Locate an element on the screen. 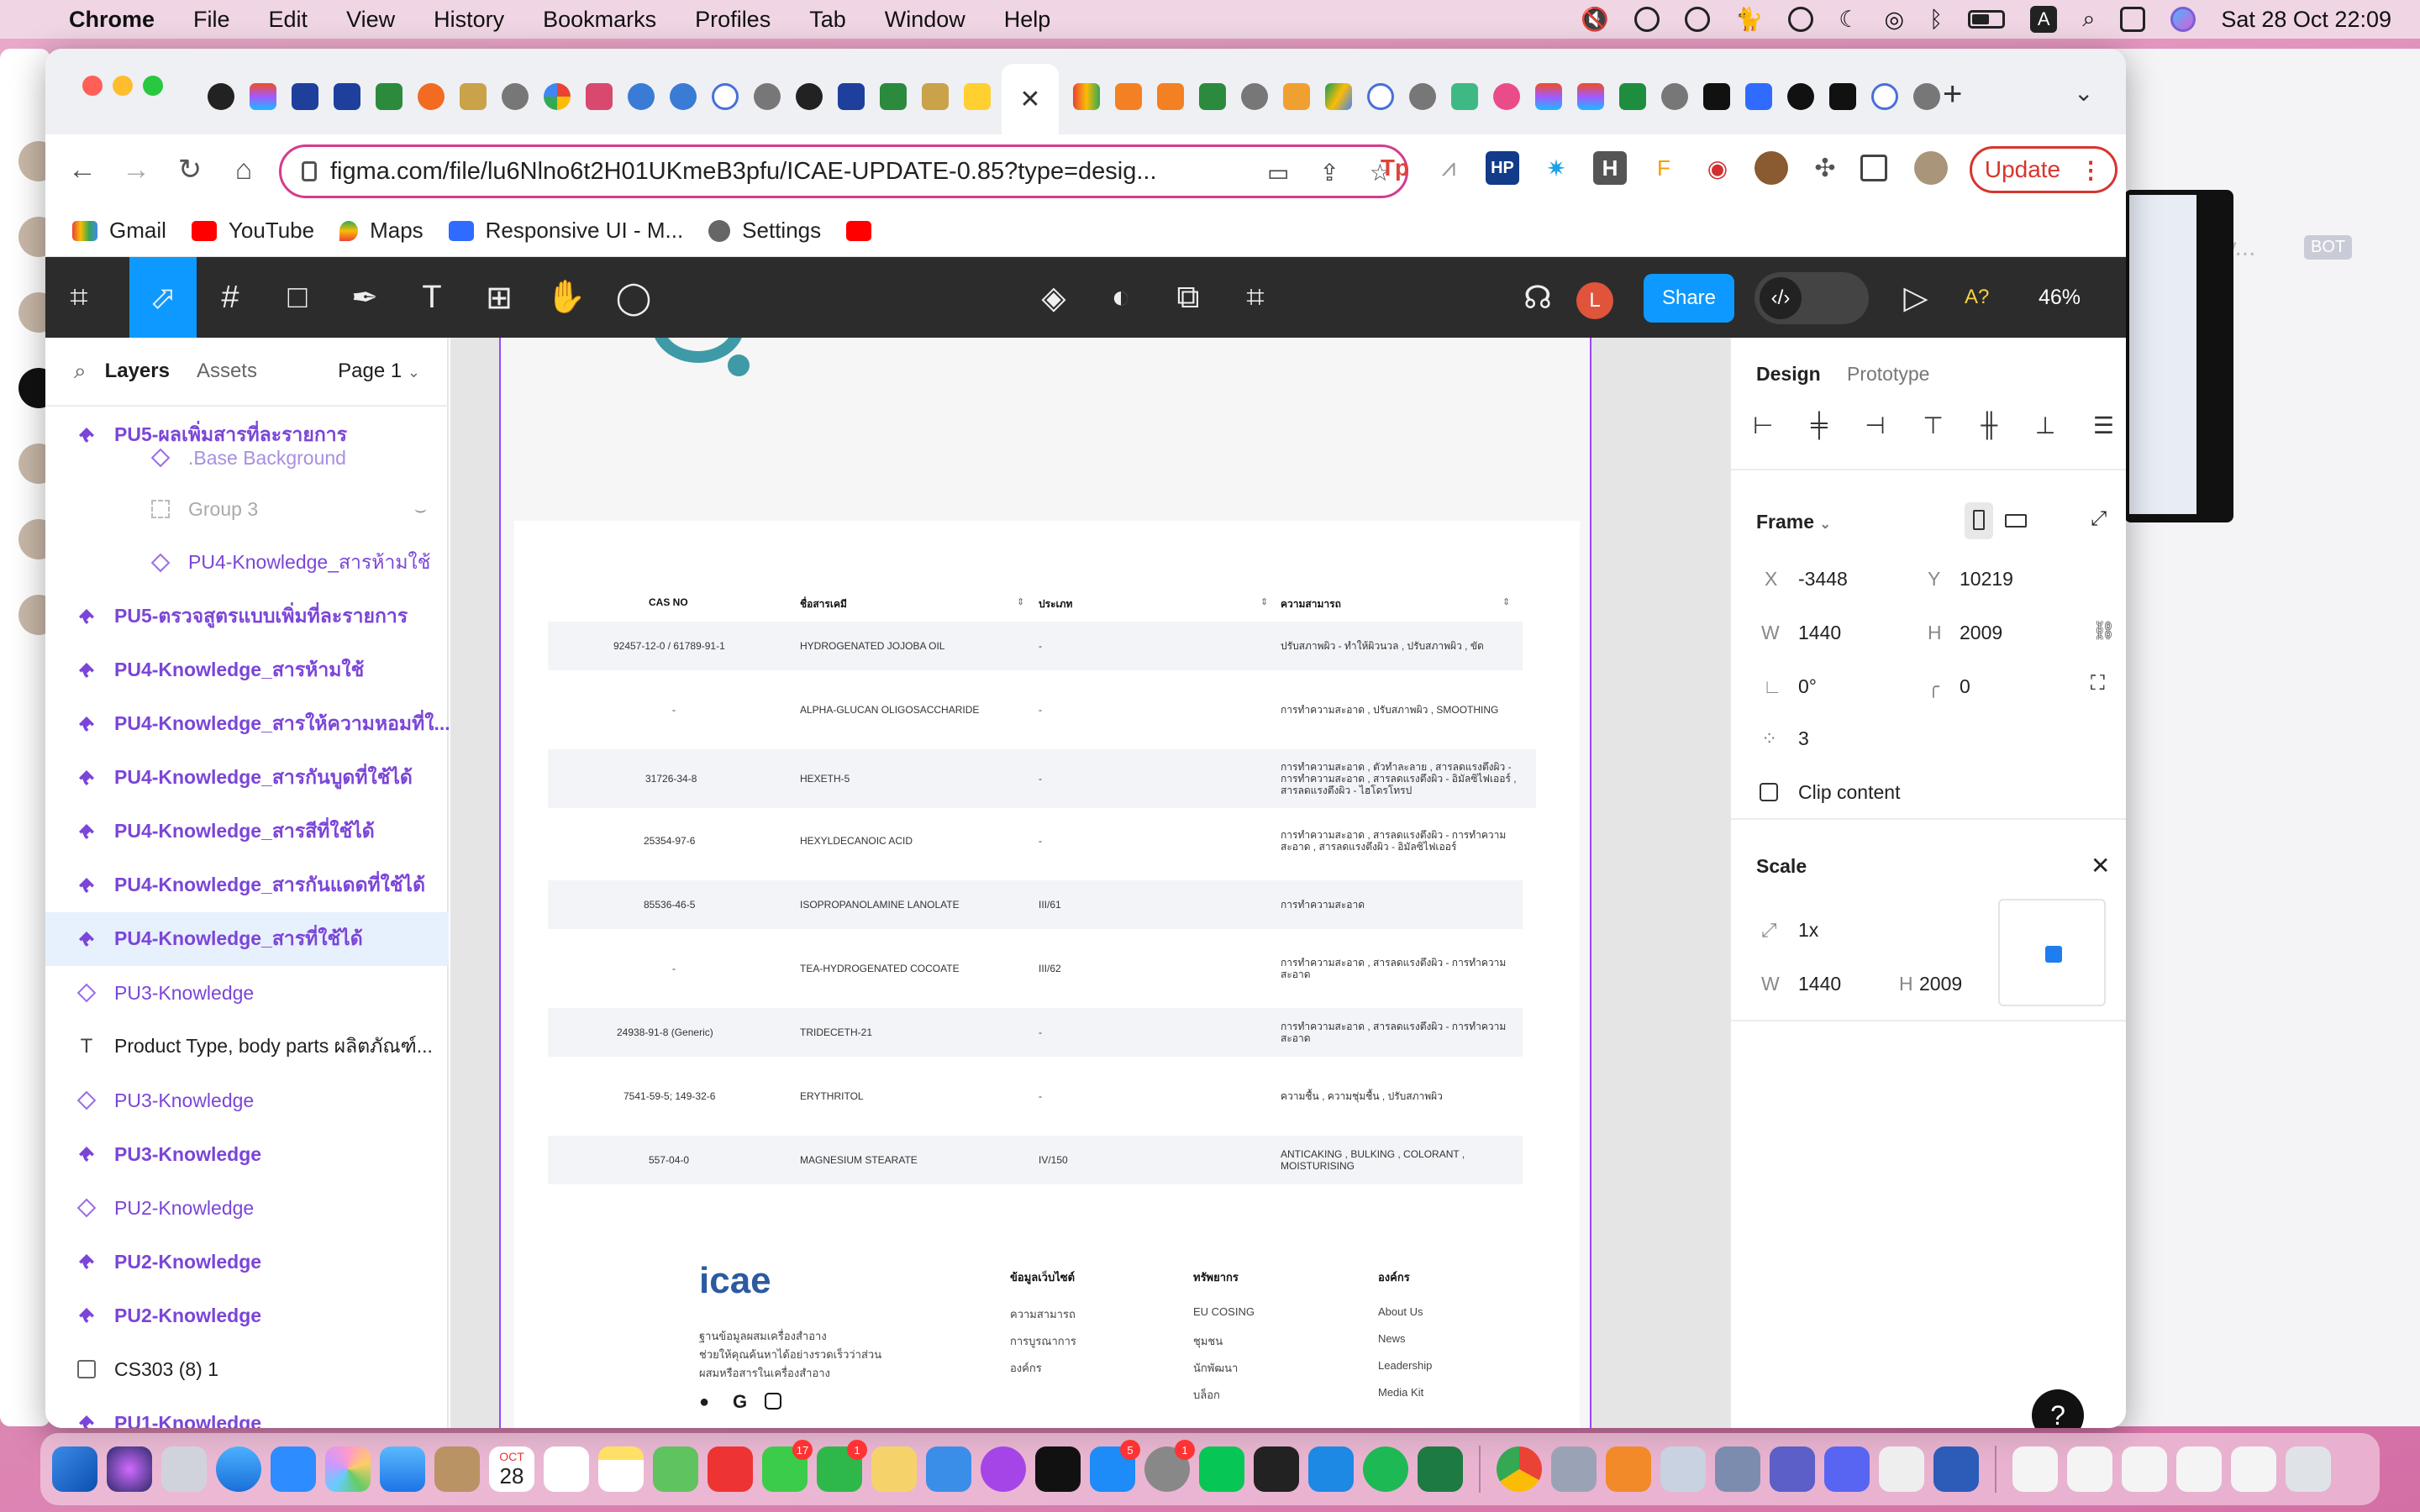 The image size is (2420, 1512). bookmark-maps: Maps is located at coordinates (382, 231).